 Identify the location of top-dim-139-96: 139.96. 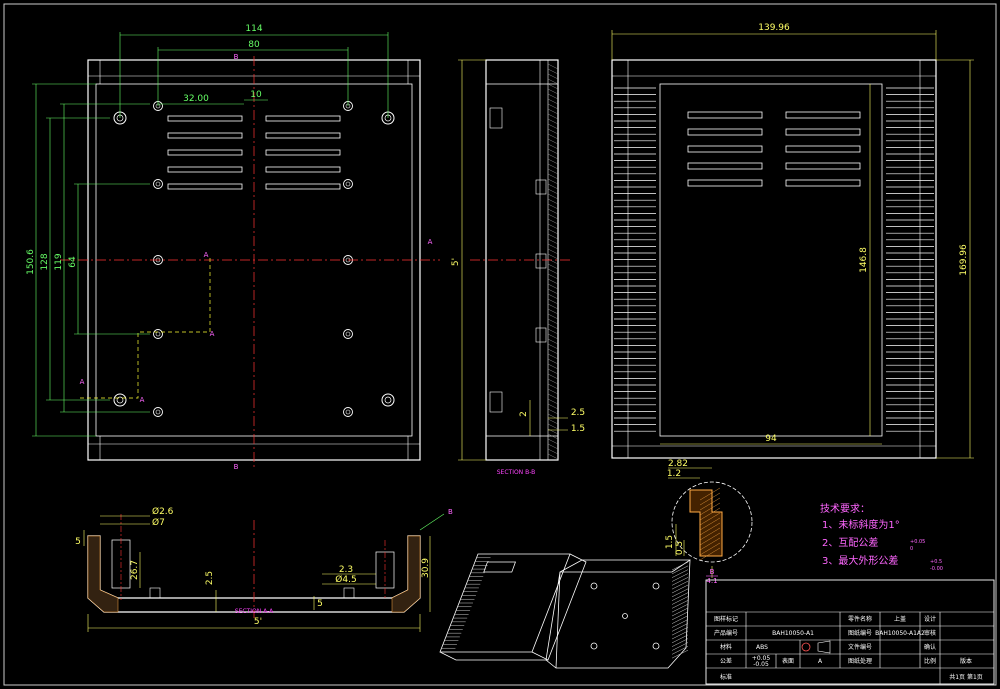
(774, 28).